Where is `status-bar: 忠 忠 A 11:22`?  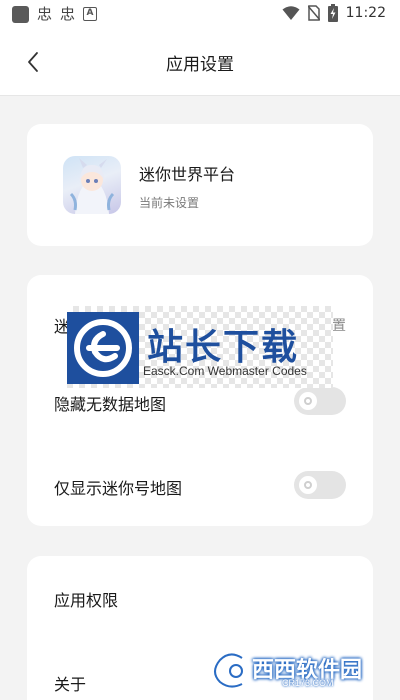
status-bar: 忠 忠 A 11:22 is located at coordinates (200, 14).